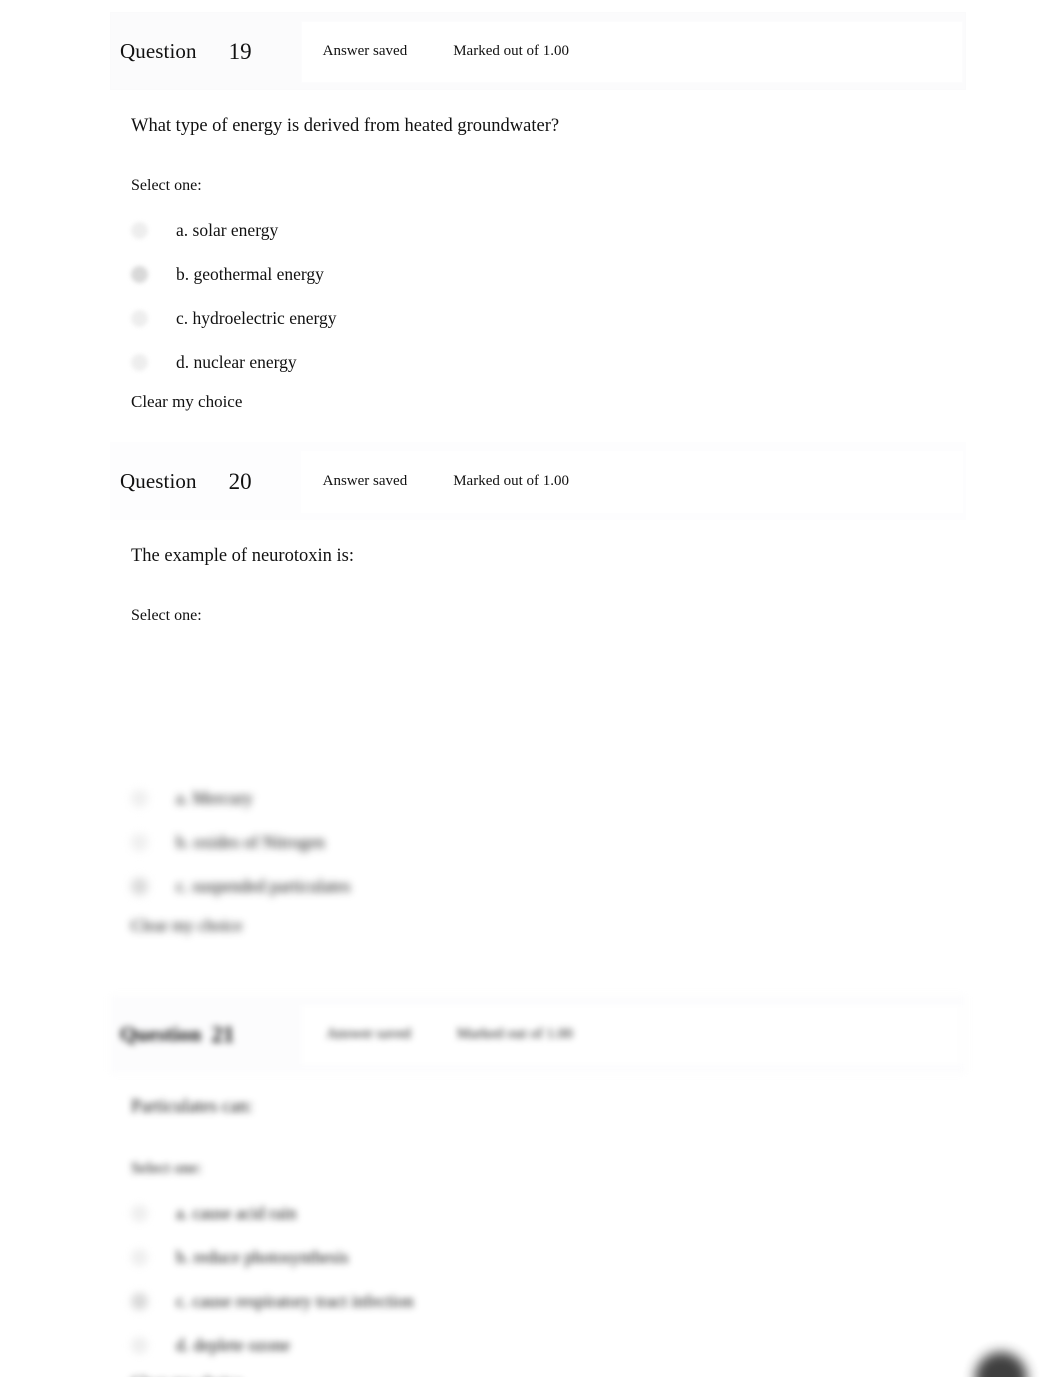  I want to click on select-one-label-19: Select one:, so click(166, 186).